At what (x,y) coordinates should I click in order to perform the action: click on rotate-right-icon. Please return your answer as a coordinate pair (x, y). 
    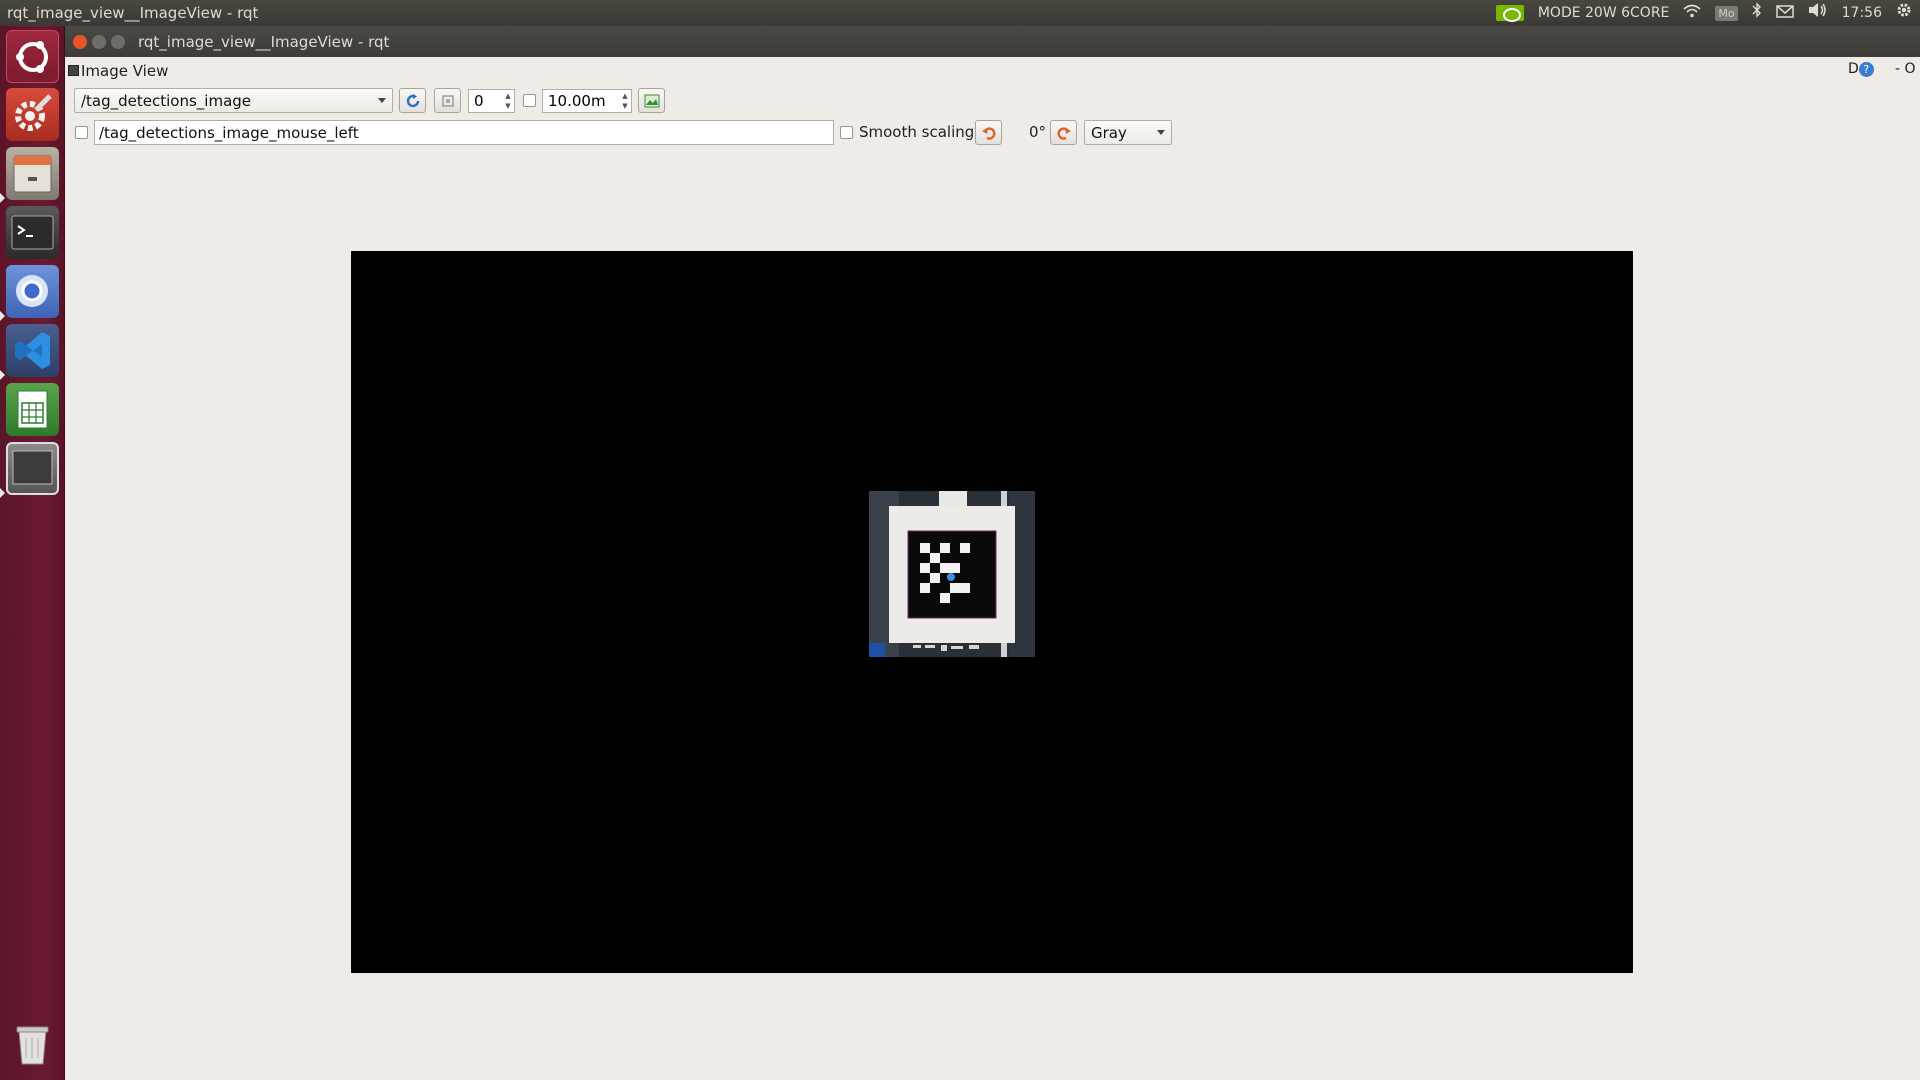
    Looking at the image, I should click on (1064, 133).